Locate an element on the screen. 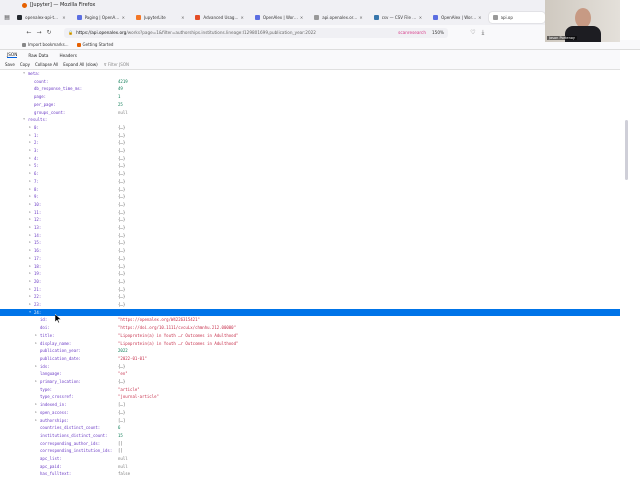  json-row: ▸ 18: {…} is located at coordinates (310, 267).